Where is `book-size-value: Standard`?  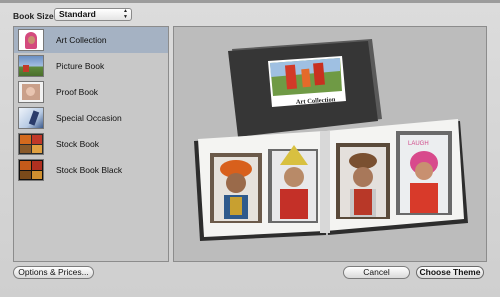 book-size-value: Standard is located at coordinates (77, 14).